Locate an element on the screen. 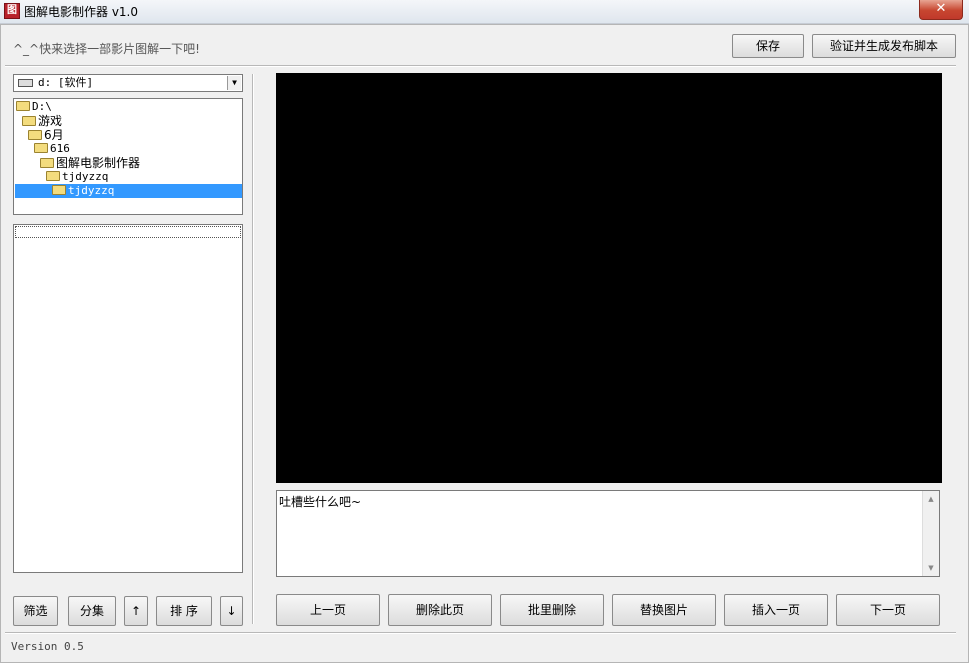  comment-scrollbar: ▲ ▼ is located at coordinates (930, 533).